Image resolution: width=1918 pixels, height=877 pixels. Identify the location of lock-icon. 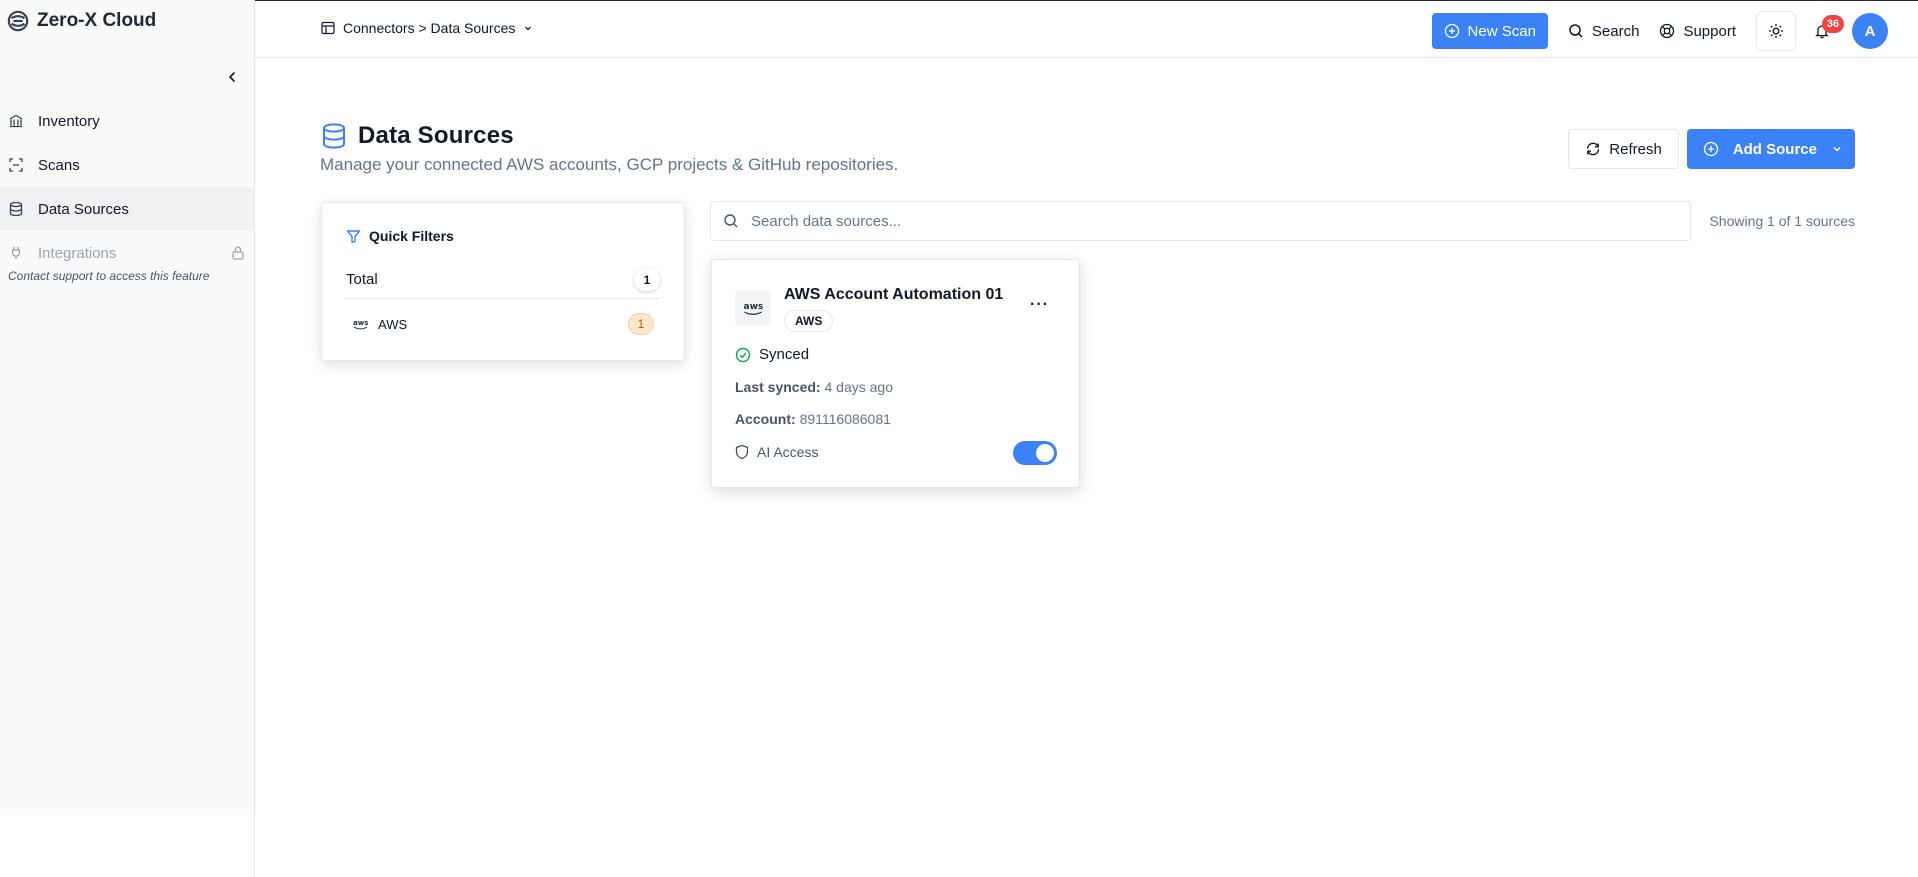
(238, 253).